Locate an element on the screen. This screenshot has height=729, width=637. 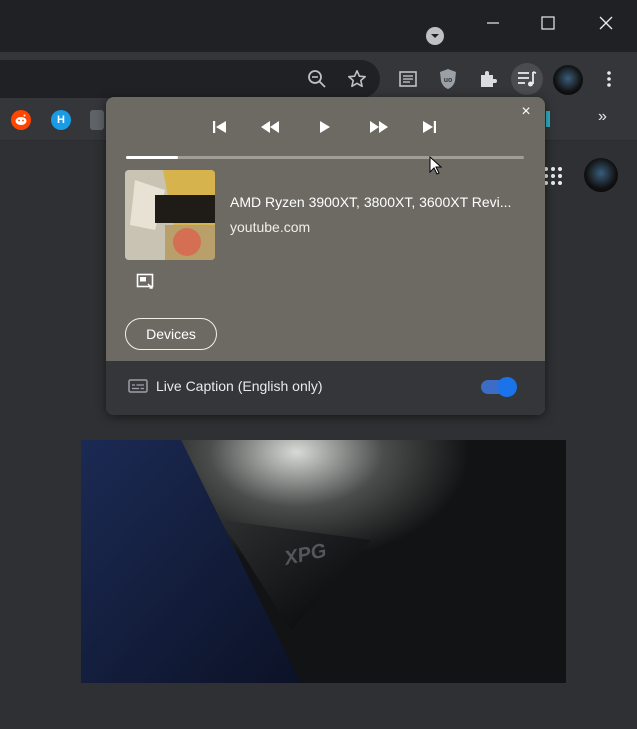
page-avatar is located at coordinates (601, 175).